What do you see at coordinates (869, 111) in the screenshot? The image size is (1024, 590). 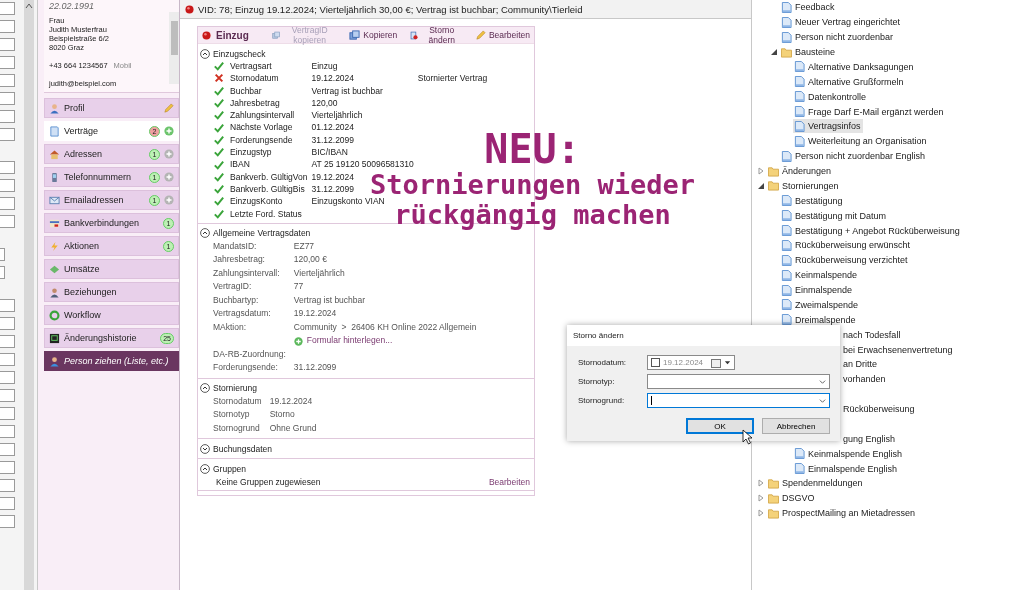 I see `tree-item: Frage Darf E-Mail ergänzt werden` at bounding box center [869, 111].